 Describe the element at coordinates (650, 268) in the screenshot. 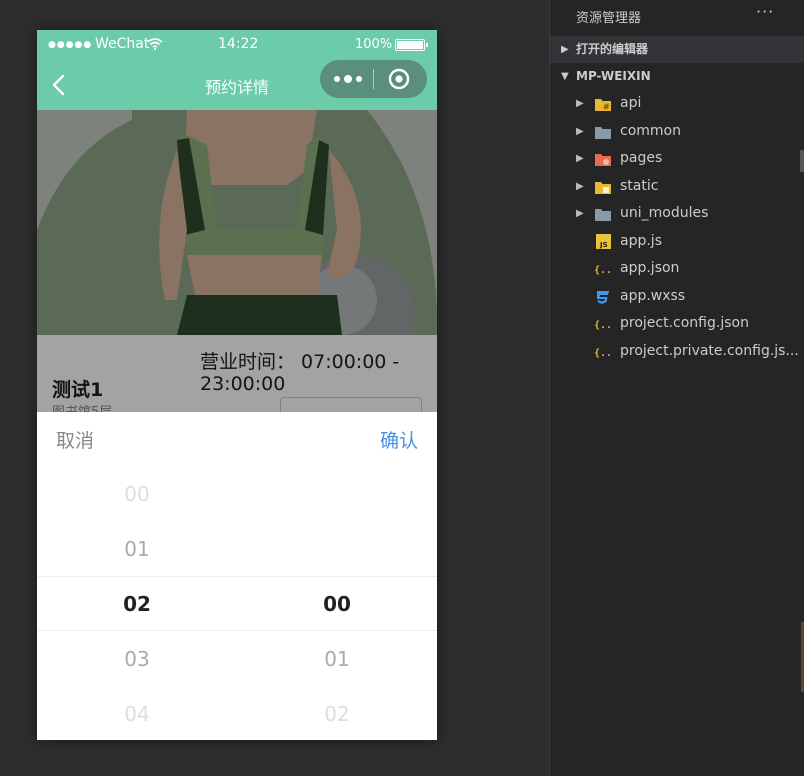

I see `tree-item-label: app.json` at that location.